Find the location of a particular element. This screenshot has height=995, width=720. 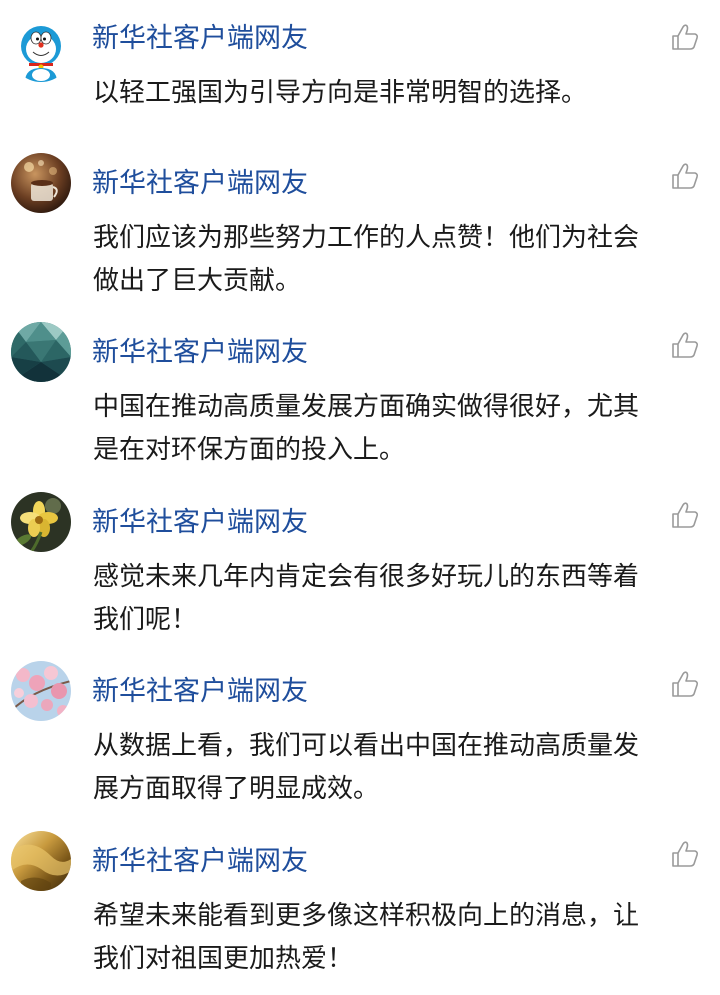

cherry-blossom-avatar is located at coordinates (41, 691).